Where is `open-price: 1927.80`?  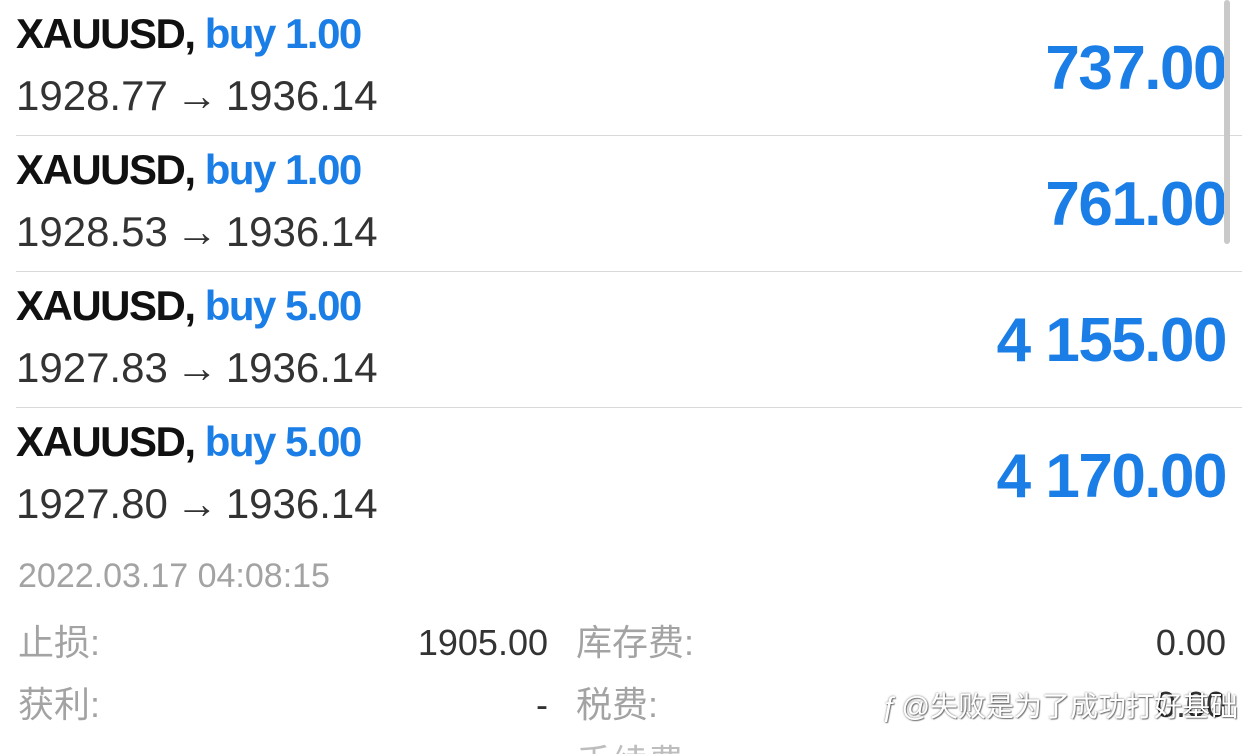 open-price: 1927.80 is located at coordinates (92, 503).